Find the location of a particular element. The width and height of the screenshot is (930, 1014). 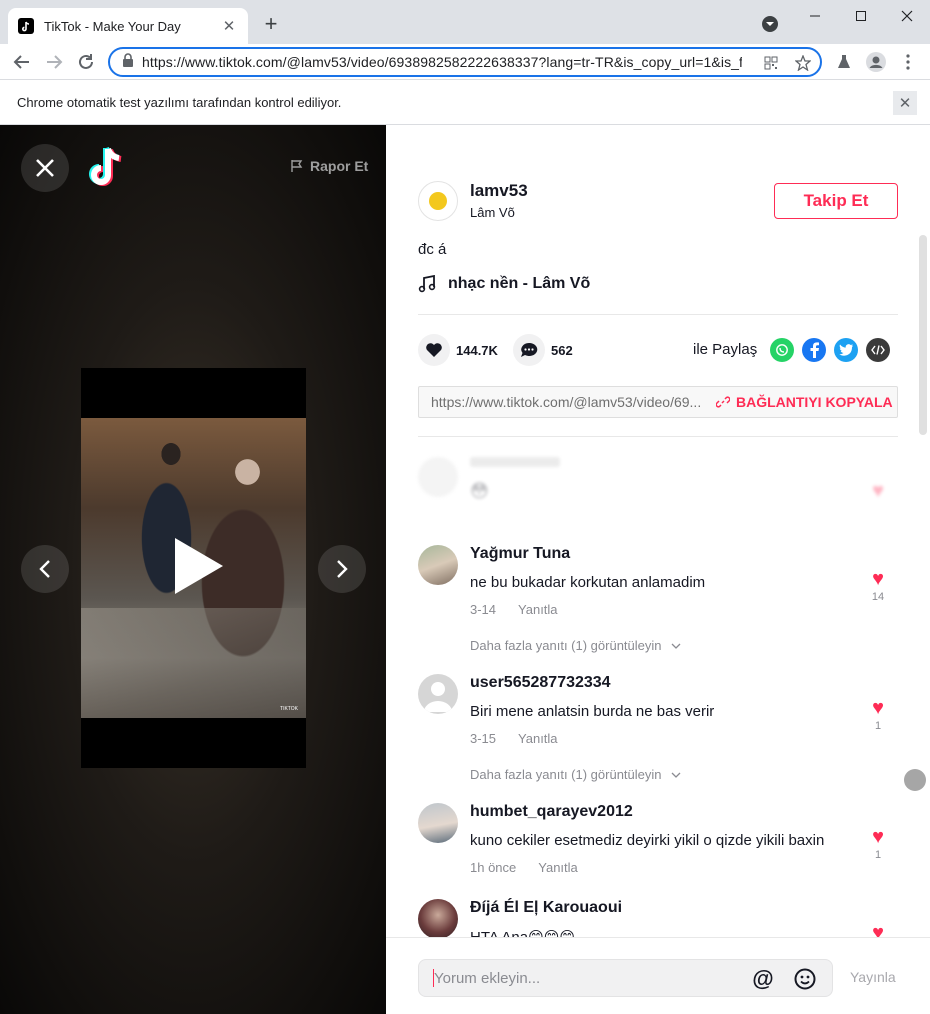

chevron-down-icon is located at coordinates (676, 646).